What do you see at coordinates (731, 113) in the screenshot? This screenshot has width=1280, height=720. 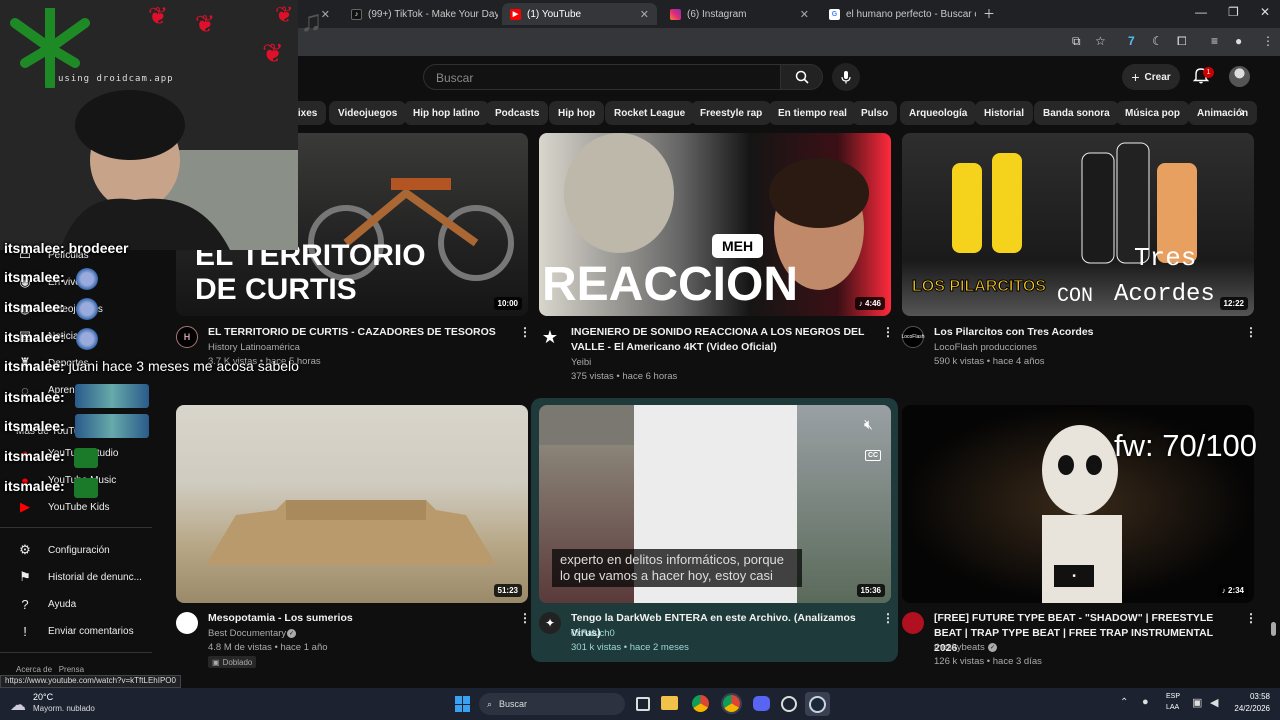 I see `chip-freestyle-rap: Freestyle rap` at bounding box center [731, 113].